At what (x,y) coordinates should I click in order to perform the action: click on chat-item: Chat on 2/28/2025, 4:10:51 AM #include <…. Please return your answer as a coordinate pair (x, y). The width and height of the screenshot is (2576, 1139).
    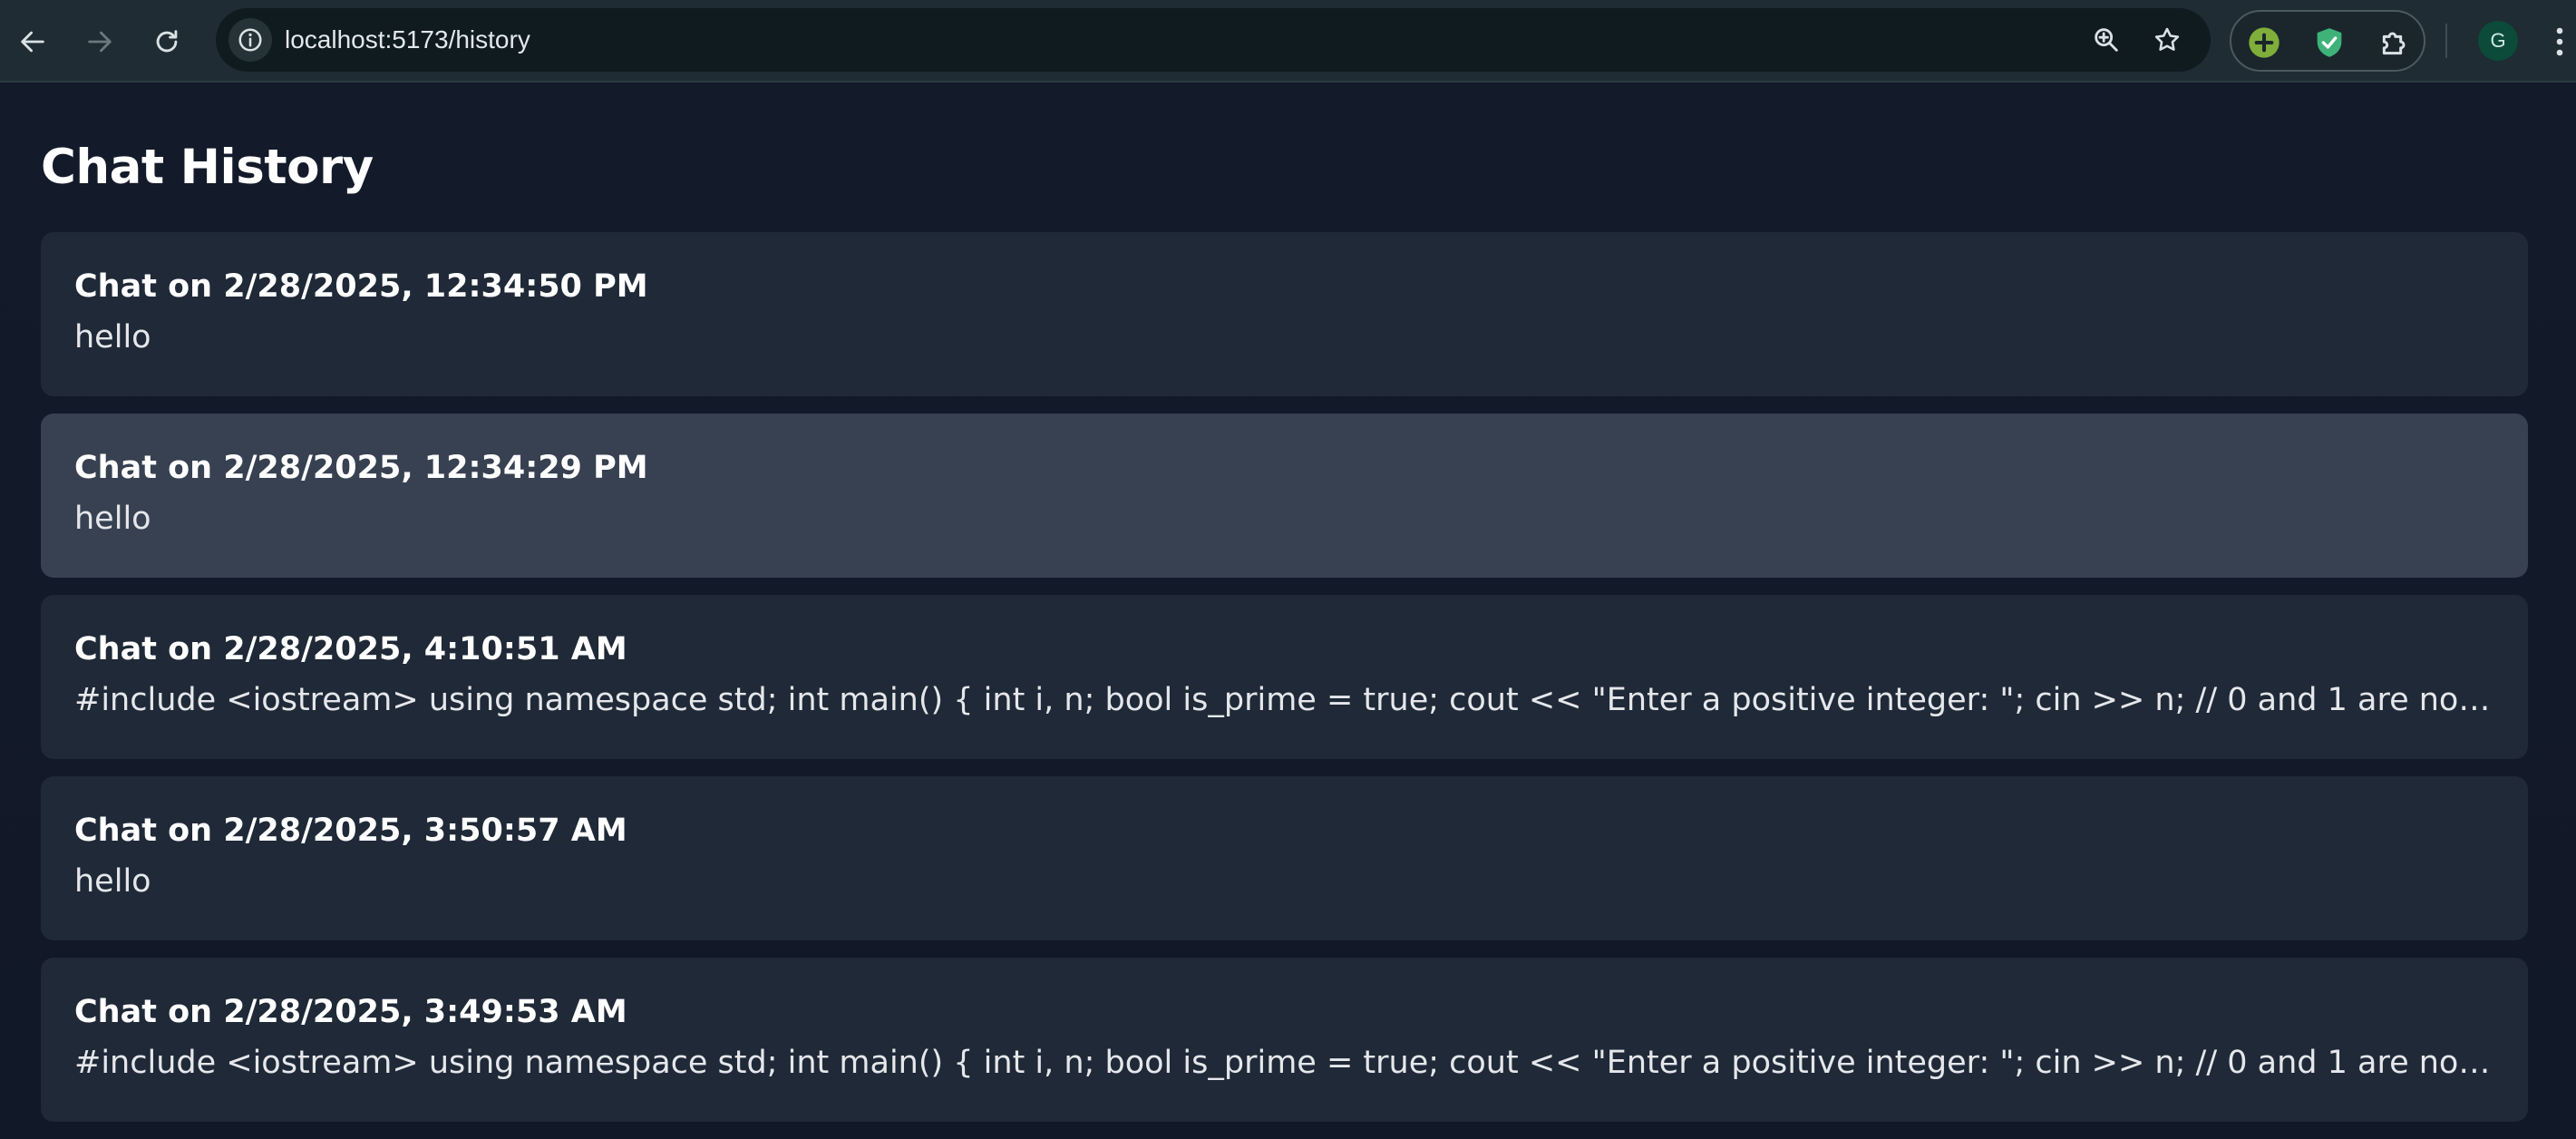
    Looking at the image, I should click on (1284, 677).